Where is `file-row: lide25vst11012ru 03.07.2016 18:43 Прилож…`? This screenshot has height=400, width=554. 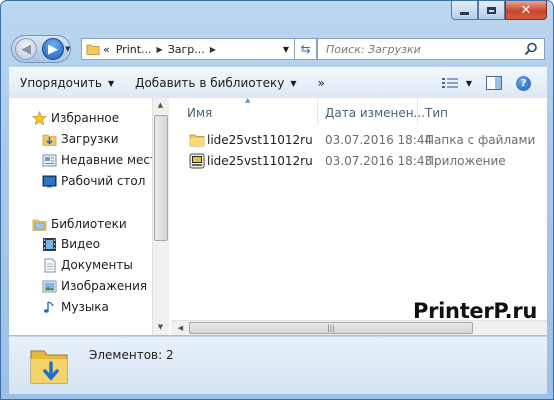 file-row: lide25vst11012ru 03.07.2016 18:43 Прилож… is located at coordinates (359, 161).